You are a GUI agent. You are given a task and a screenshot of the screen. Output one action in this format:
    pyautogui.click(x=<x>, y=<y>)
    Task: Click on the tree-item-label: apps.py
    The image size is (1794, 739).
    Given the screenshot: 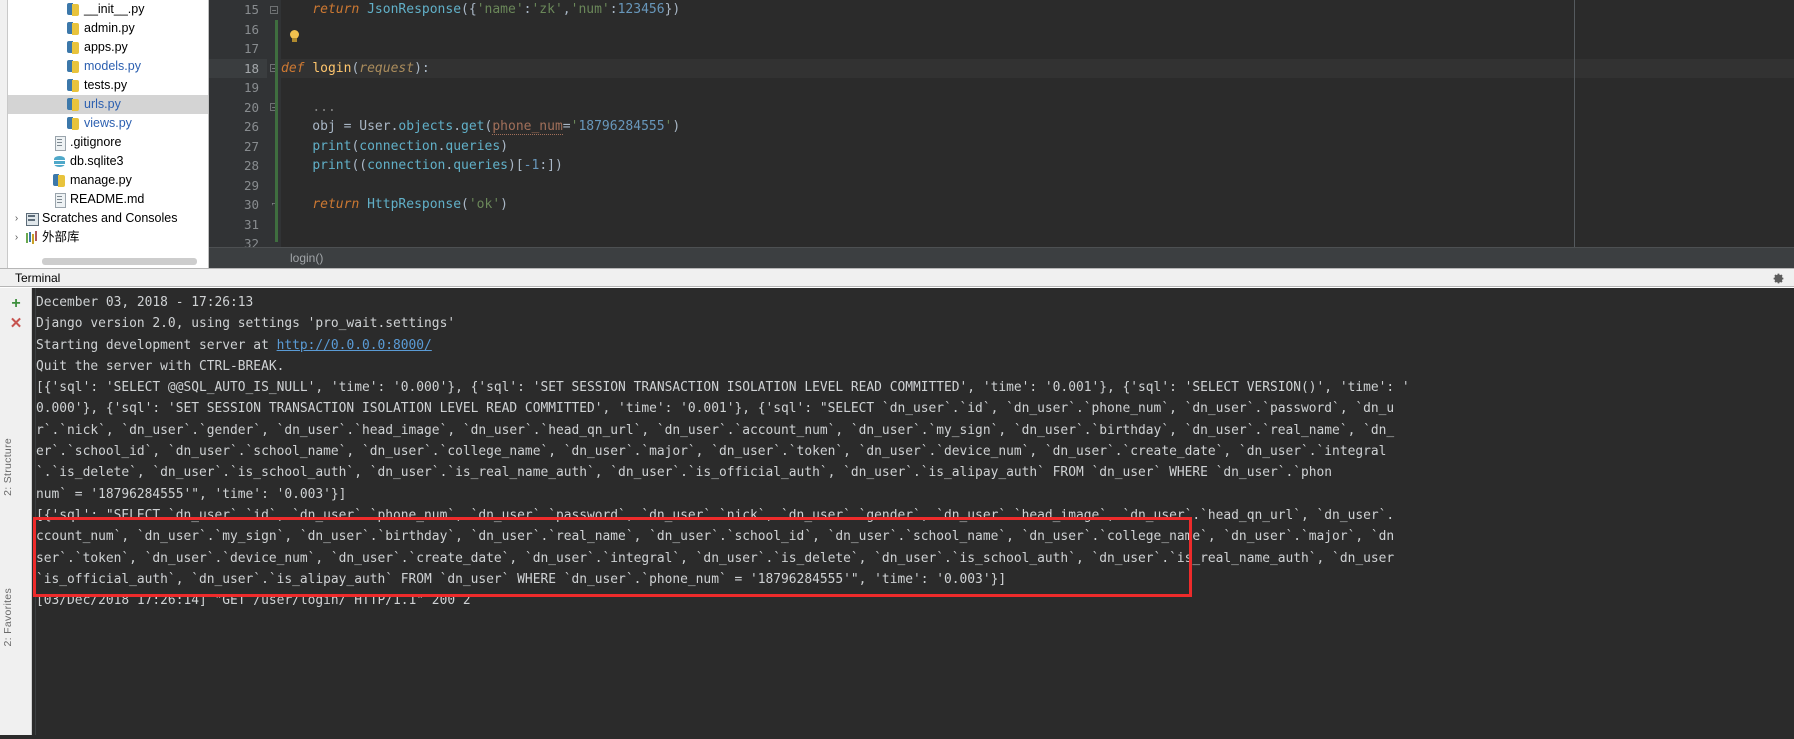 What is the action you would take?
    pyautogui.click(x=106, y=47)
    